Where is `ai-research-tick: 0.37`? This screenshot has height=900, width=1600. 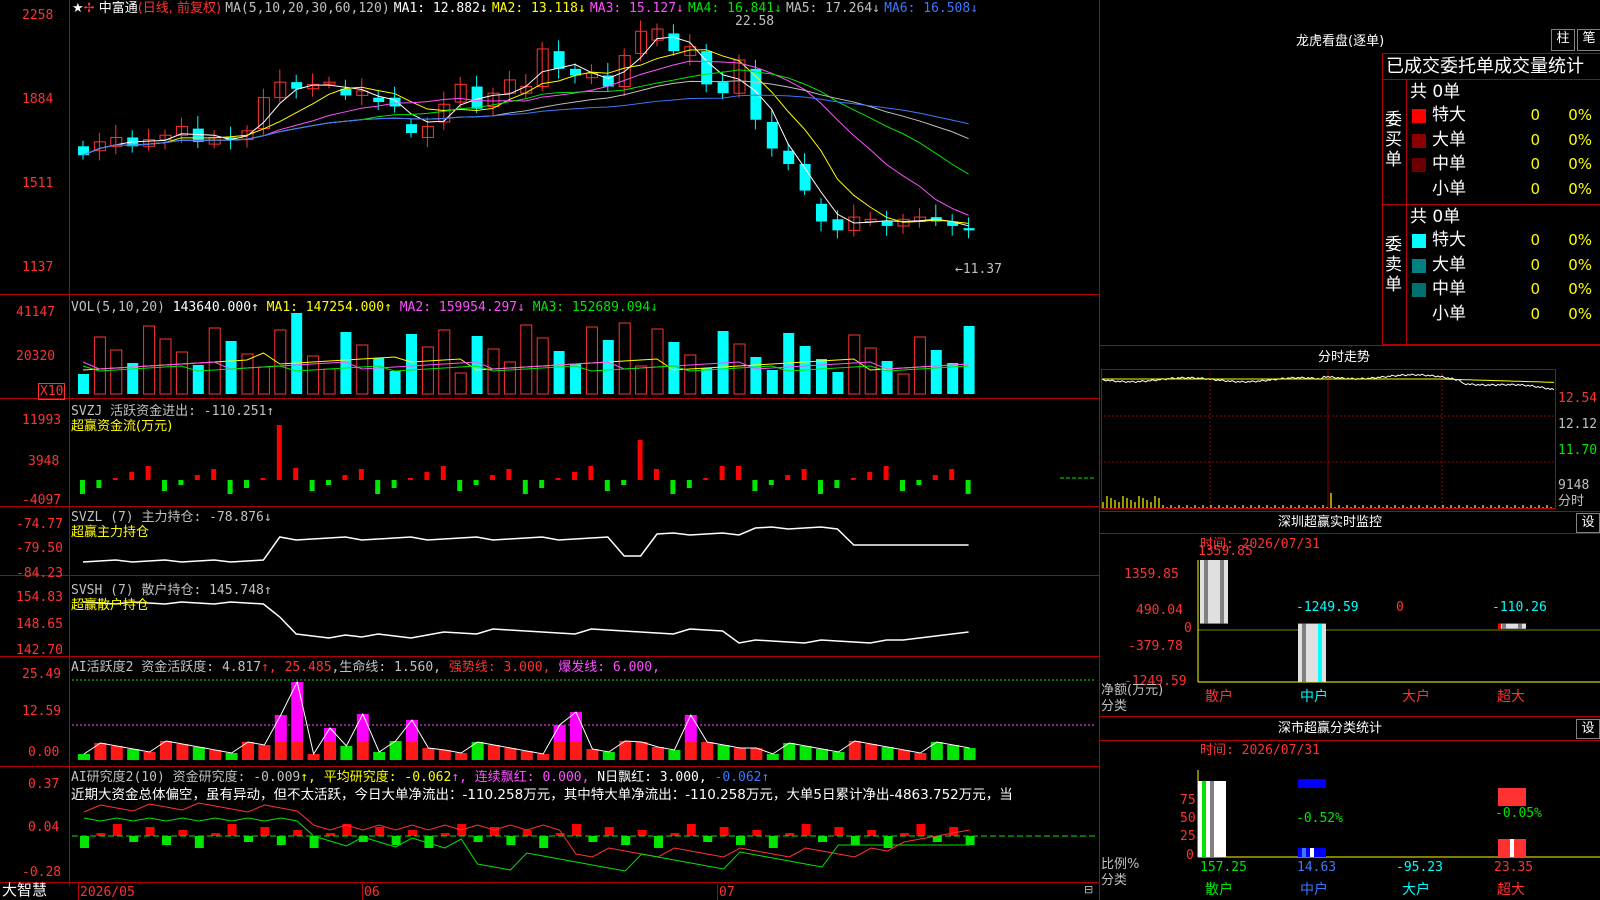 ai-research-tick: 0.37 is located at coordinates (44, 784).